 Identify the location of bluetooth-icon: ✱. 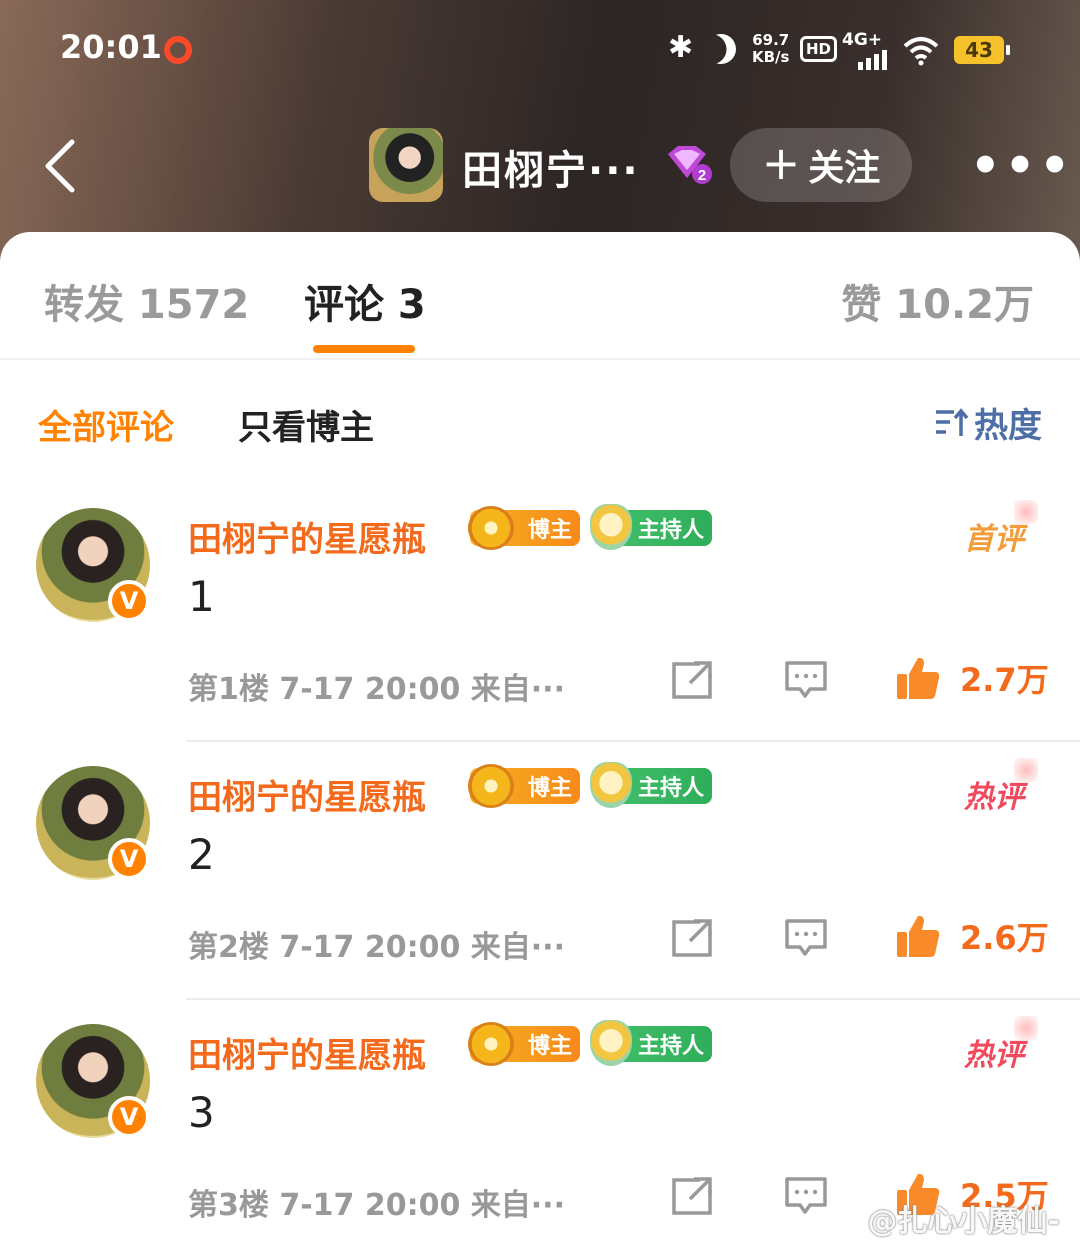
(681, 47).